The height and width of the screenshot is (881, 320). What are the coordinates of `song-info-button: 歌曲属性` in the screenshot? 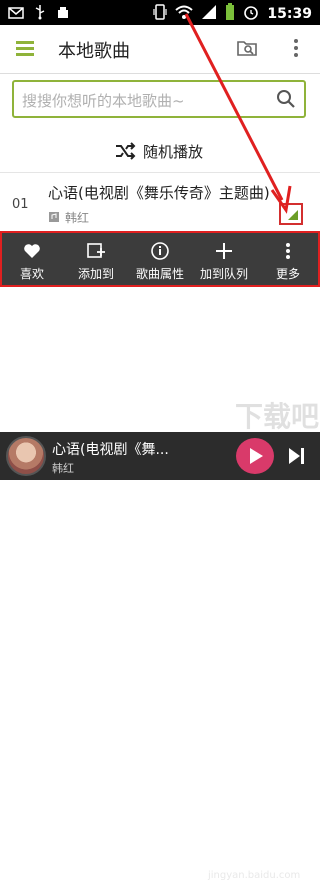 It's located at (160, 259).